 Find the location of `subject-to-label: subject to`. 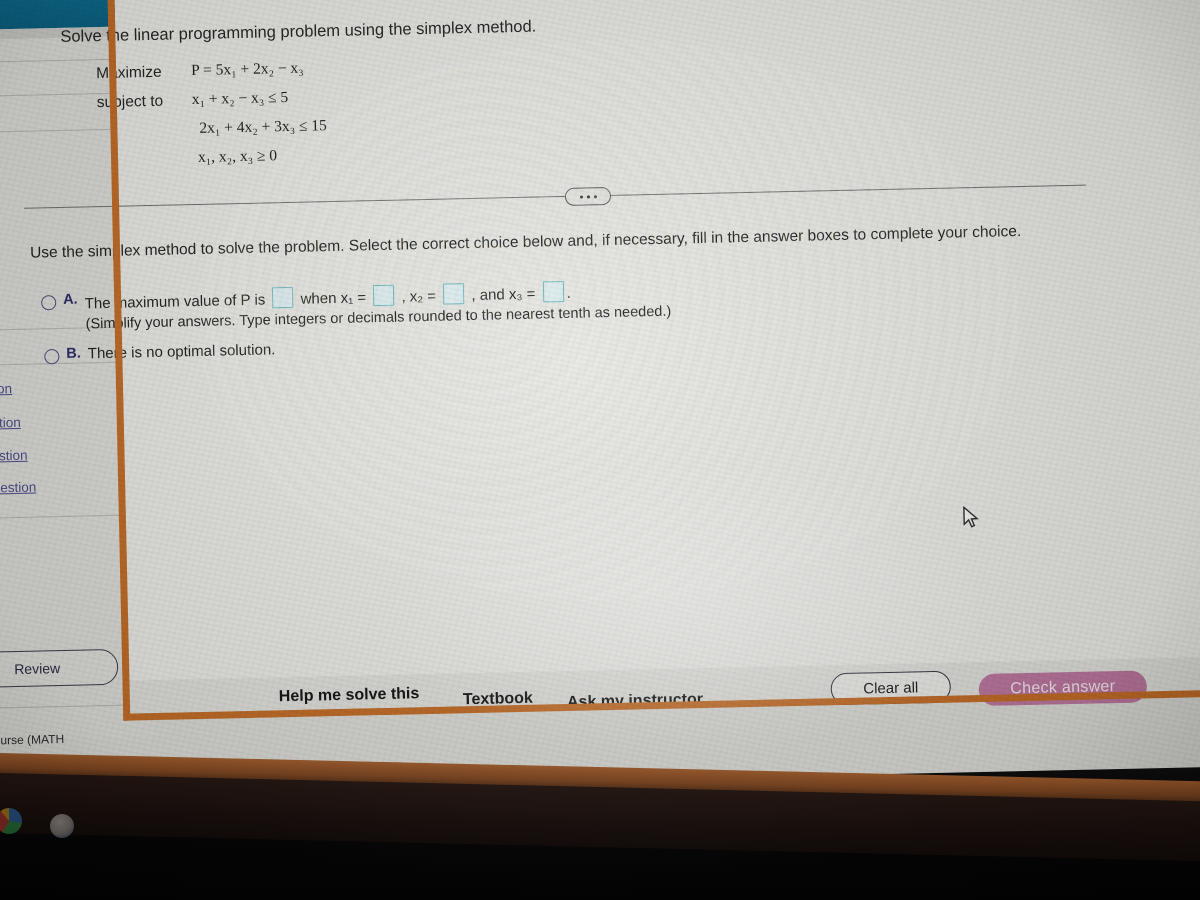

subject-to-label: subject to is located at coordinates (130, 102).